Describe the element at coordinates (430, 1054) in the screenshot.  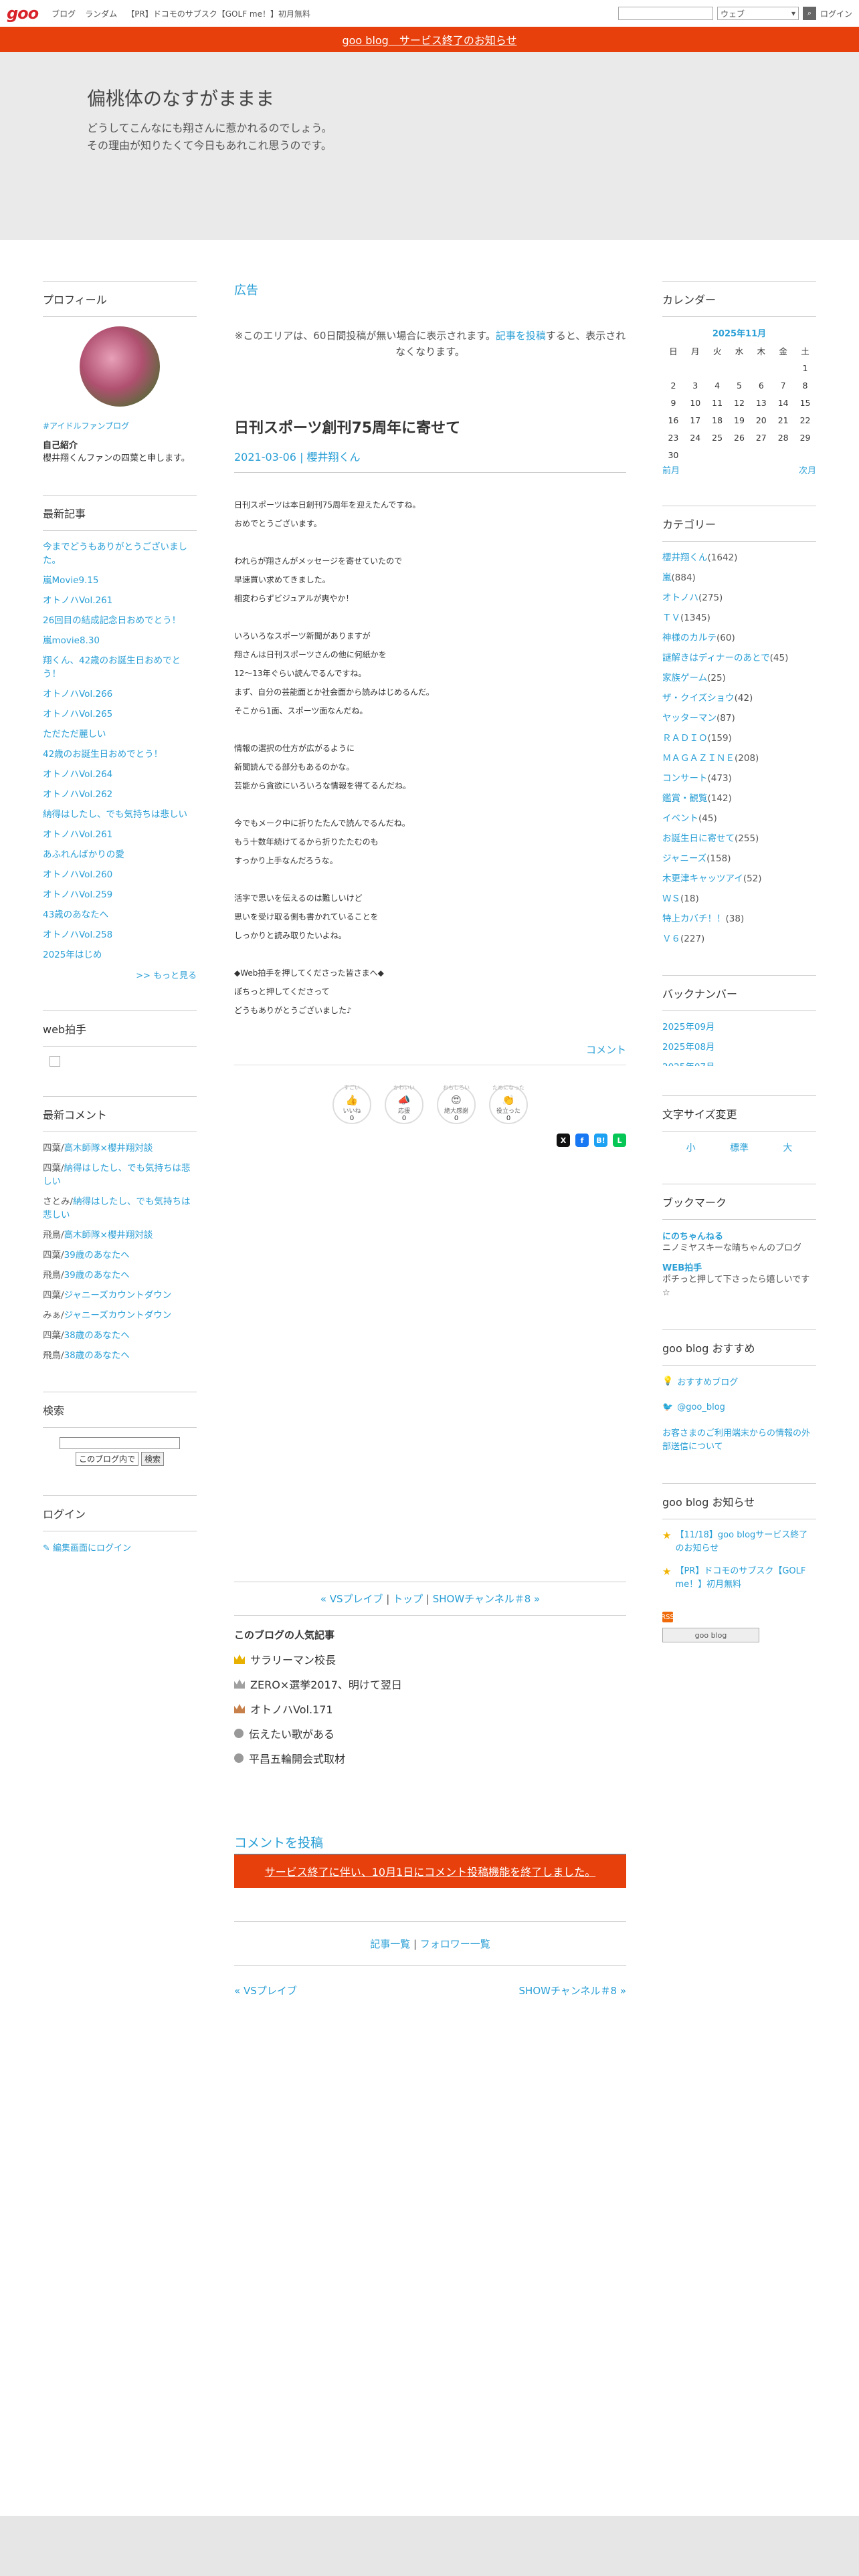
I see `comment-link: コメント` at that location.